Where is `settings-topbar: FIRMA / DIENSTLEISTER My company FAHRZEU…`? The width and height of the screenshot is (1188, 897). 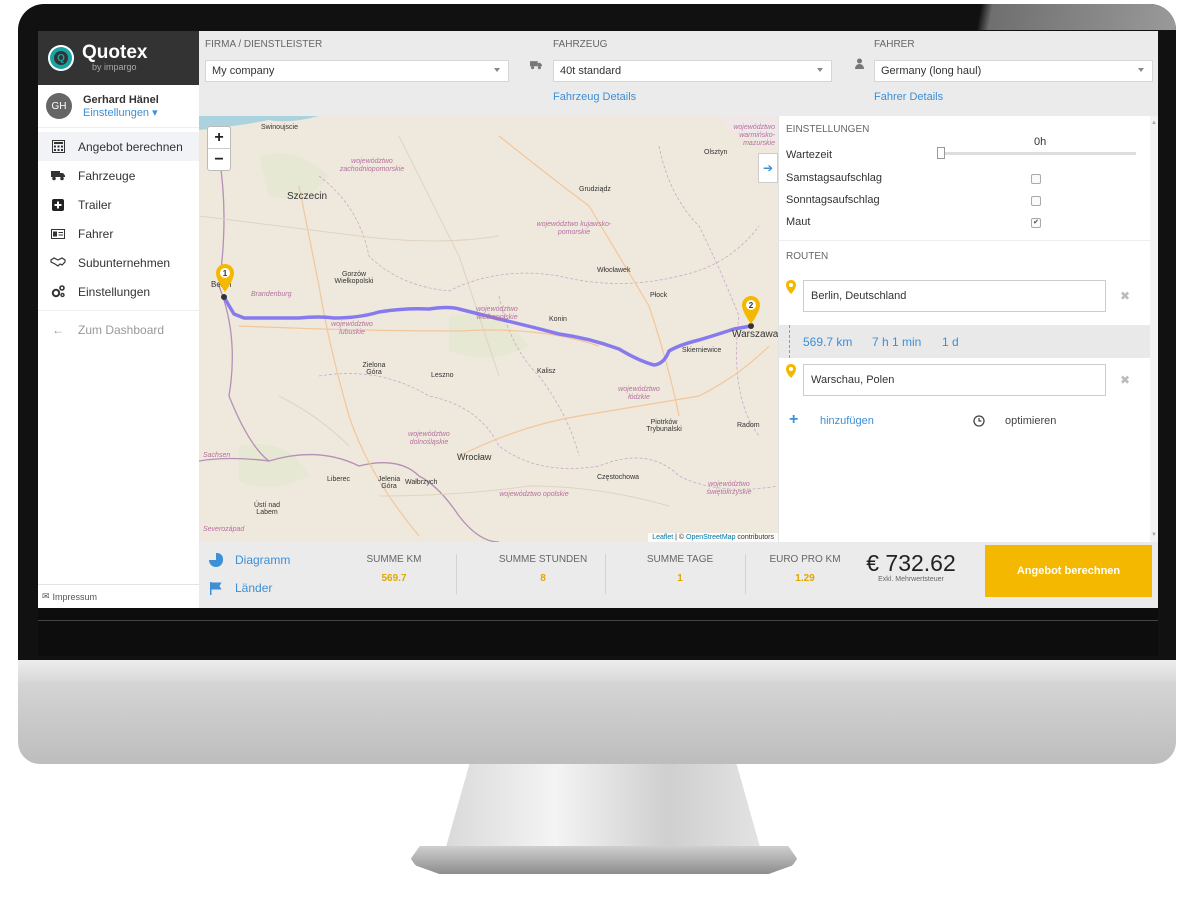
settings-topbar: FIRMA / DIENSTLEISTER My company FAHRZEU… is located at coordinates (678, 73).